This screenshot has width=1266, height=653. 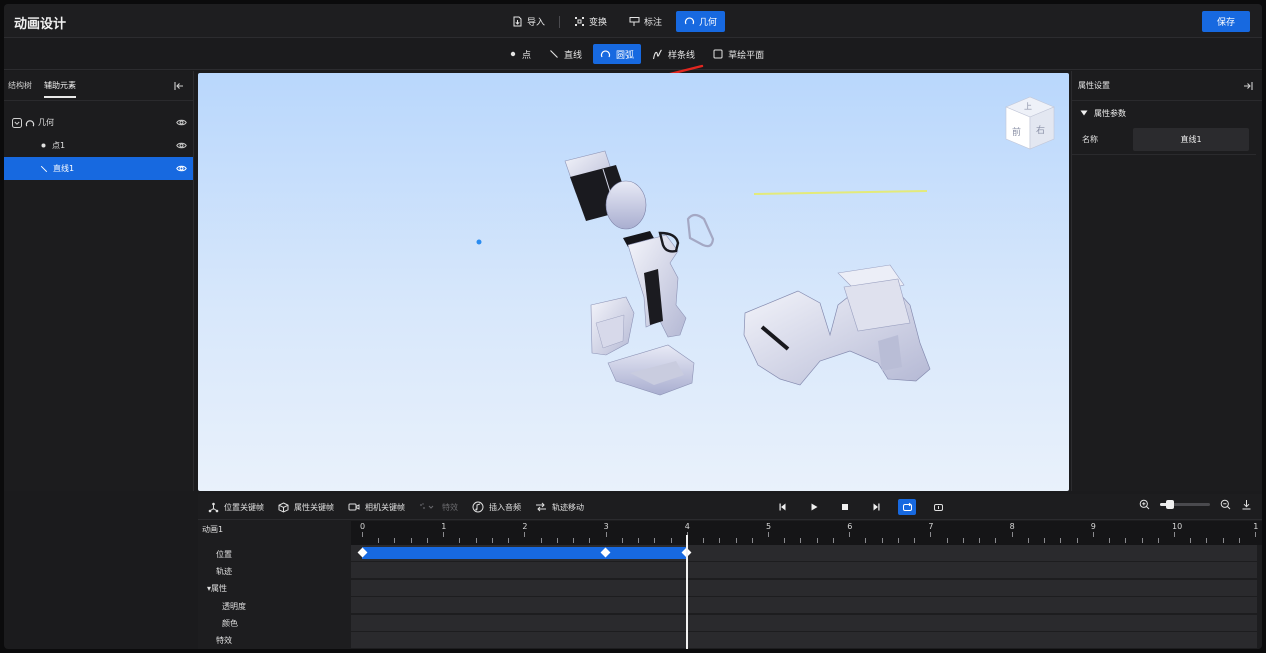 What do you see at coordinates (804, 553) in the screenshot?
I see `track-position` at bounding box center [804, 553].